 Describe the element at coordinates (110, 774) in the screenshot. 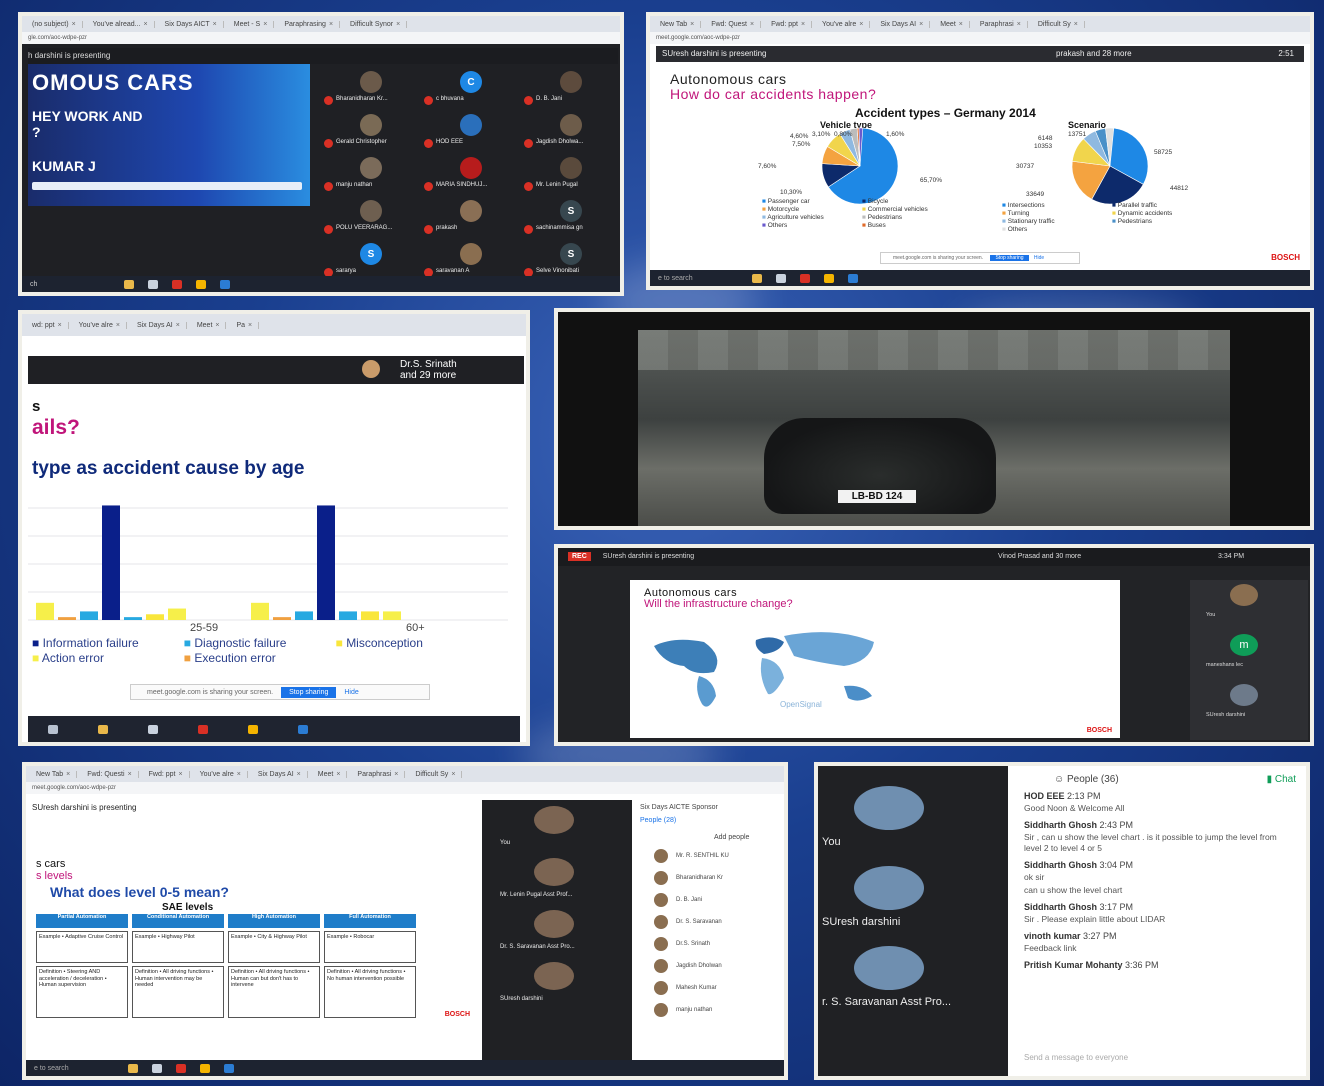

I see `browser-tab: Fwd: Questi ×` at that location.